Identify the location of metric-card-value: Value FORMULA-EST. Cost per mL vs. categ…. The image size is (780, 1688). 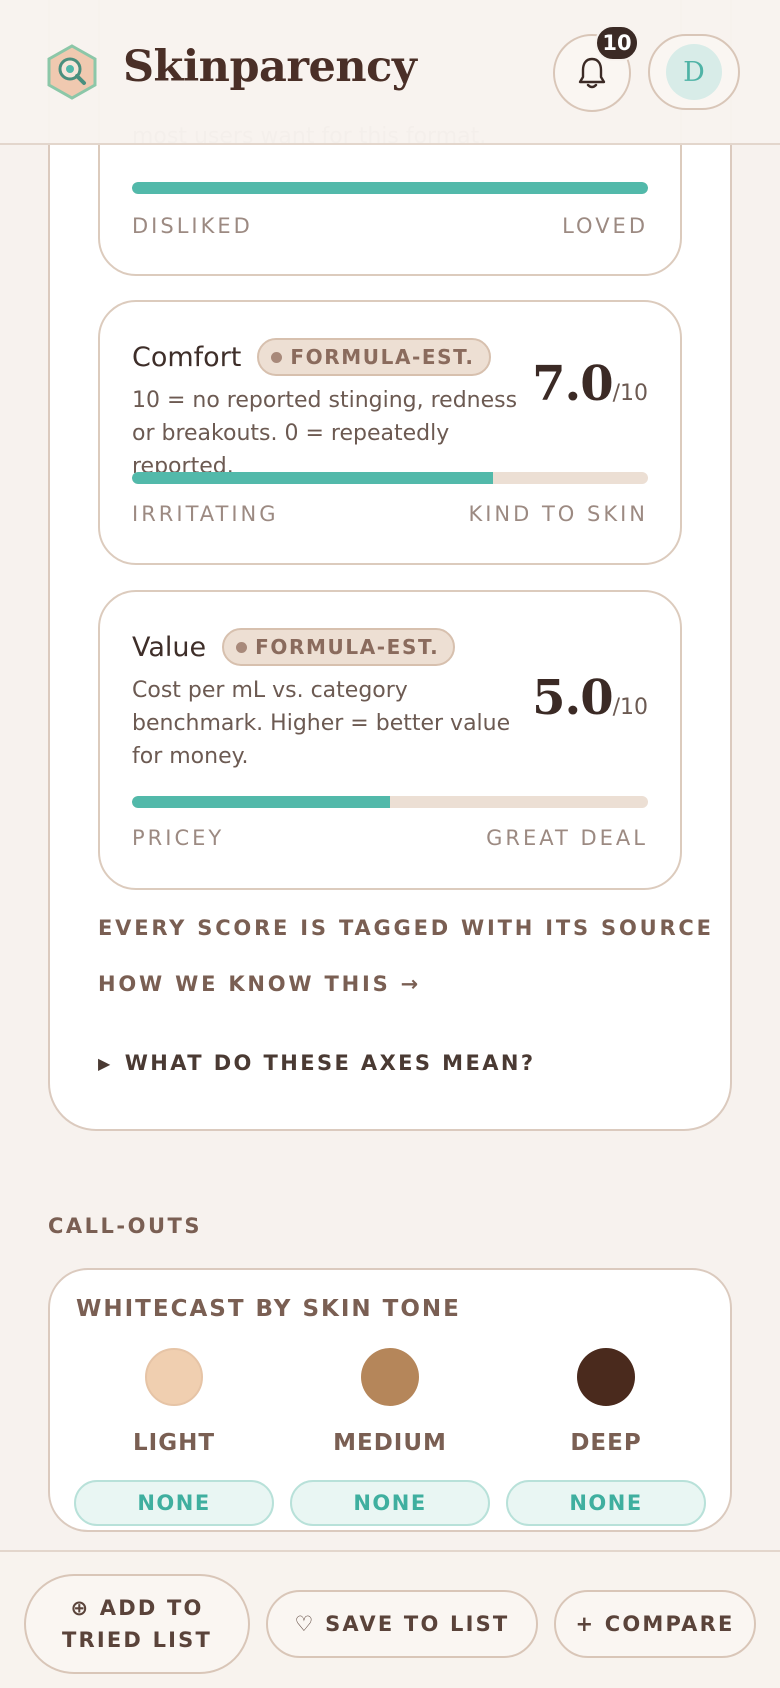
(390, 740).